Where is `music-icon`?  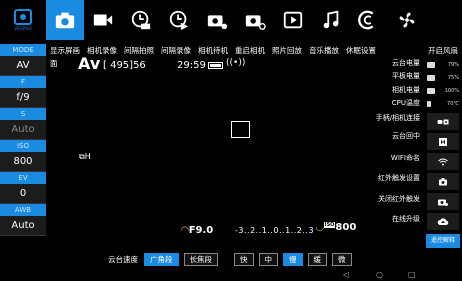
music-icon is located at coordinates (331, 20).